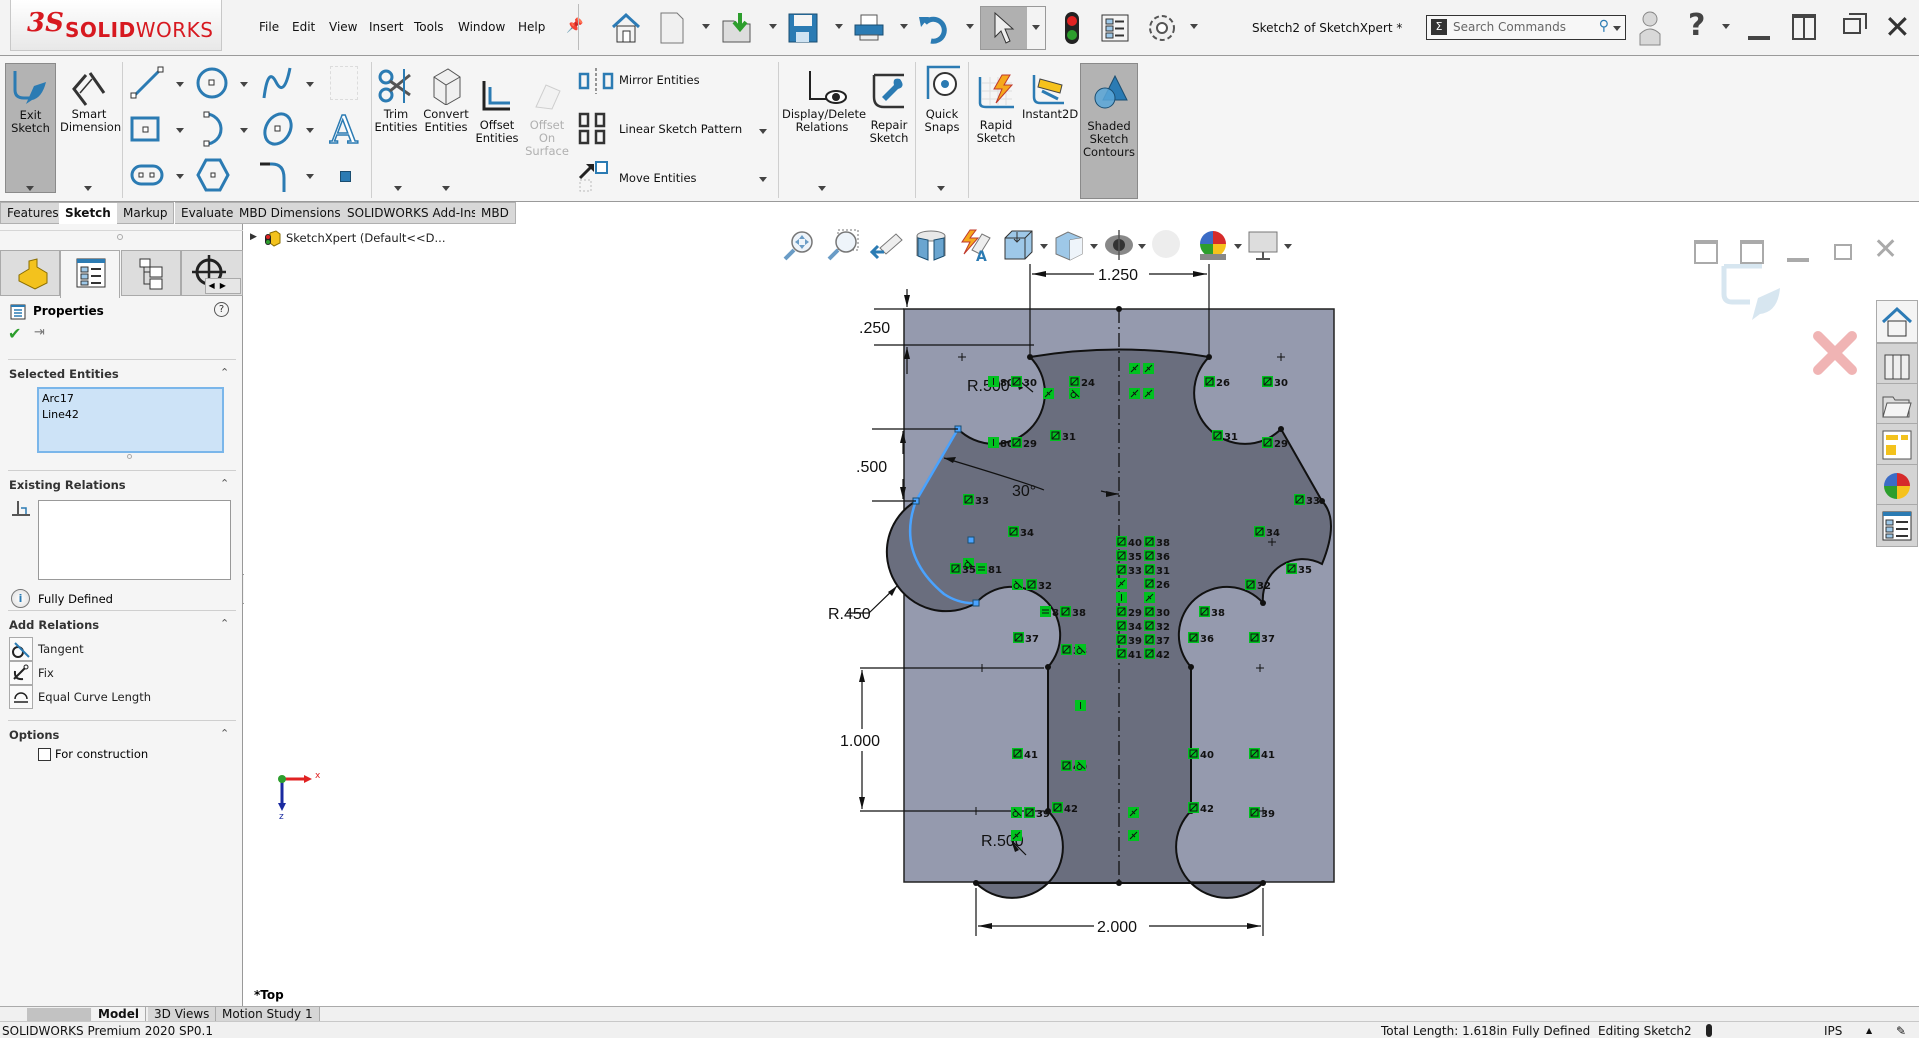 This screenshot has height=1038, width=1919. What do you see at coordinates (871, 467) in the screenshot?
I see `dim-side-height: .500` at bounding box center [871, 467].